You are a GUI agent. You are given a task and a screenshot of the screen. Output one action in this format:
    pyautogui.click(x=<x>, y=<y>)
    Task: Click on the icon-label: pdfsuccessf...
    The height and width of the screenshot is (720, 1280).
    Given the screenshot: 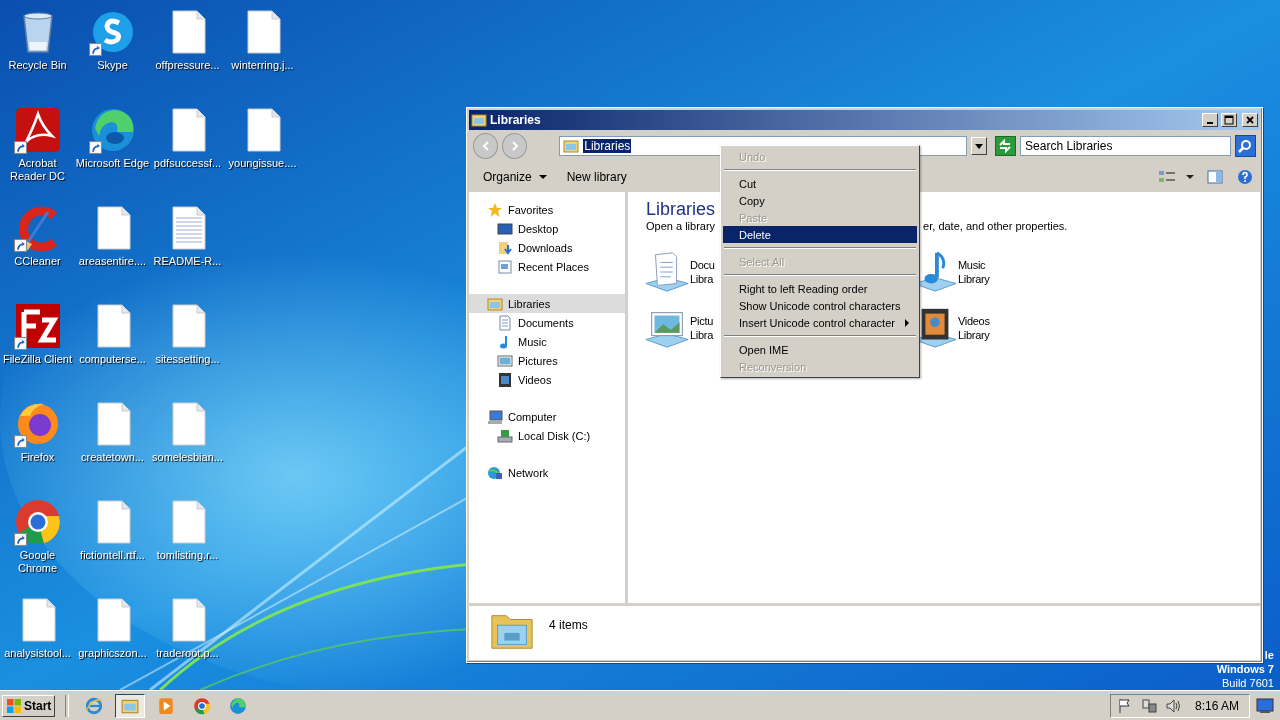 What is the action you would take?
    pyautogui.click(x=187, y=163)
    